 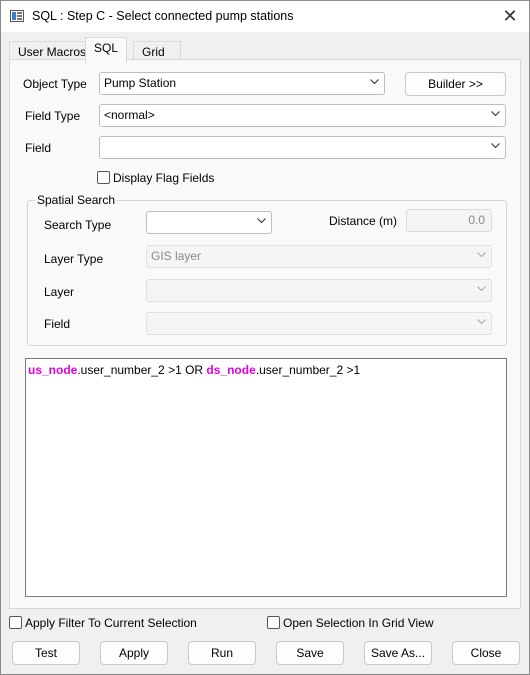 I want to click on object-type-dropdown: Pump Station, so click(x=242, y=83).